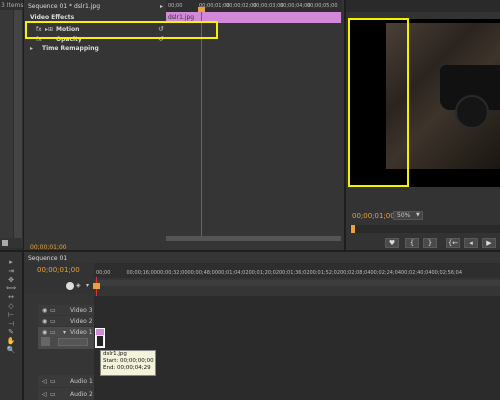 Image resolution: width=500 pixels, height=400 pixels. Describe the element at coordinates (418, 215) in the screenshot. I see `zoom-dropdown-icon: ▼` at that location.